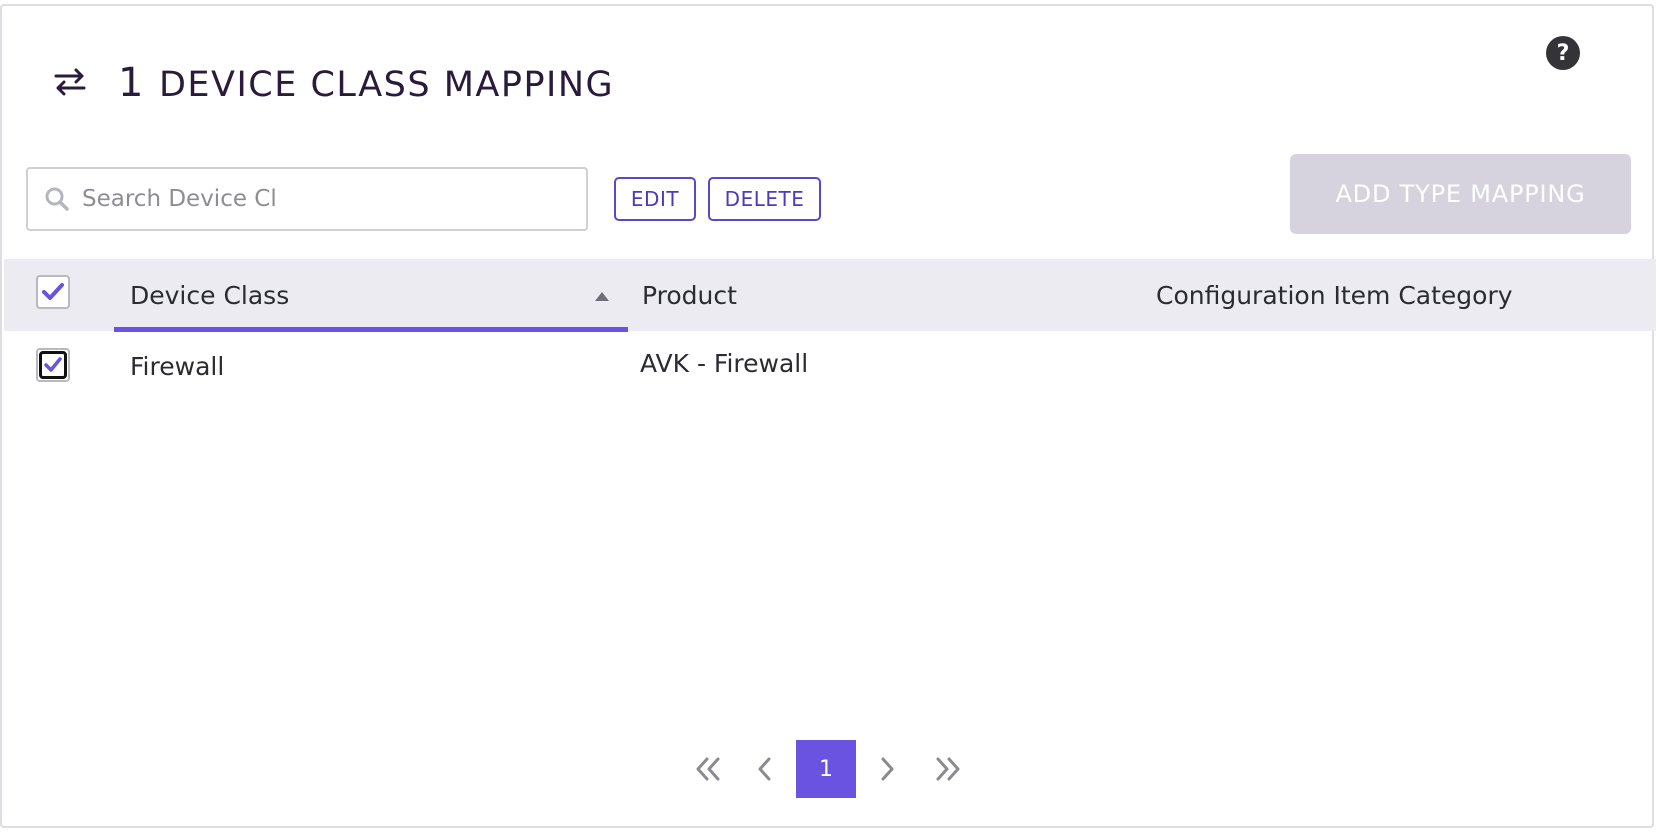 This screenshot has height=832, width=1658. What do you see at coordinates (1460, 194) in the screenshot?
I see `add-type-mapping-button: ADD TYPE MAPPING` at bounding box center [1460, 194].